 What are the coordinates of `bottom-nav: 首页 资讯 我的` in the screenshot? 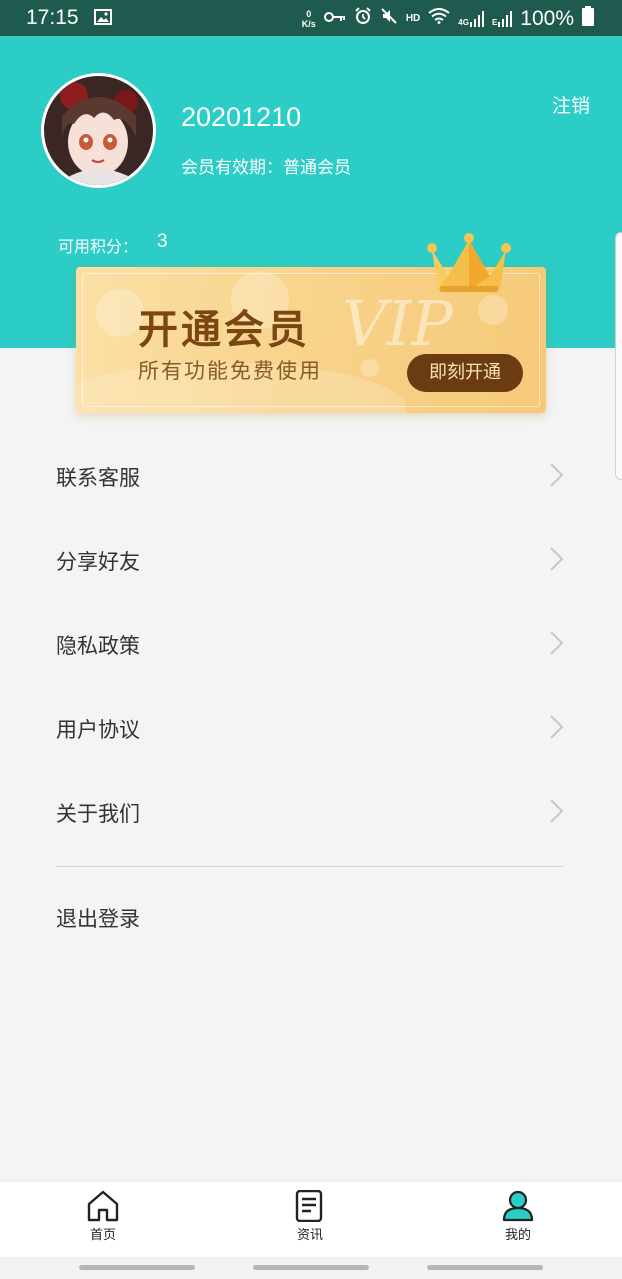 It's located at (311, 1219).